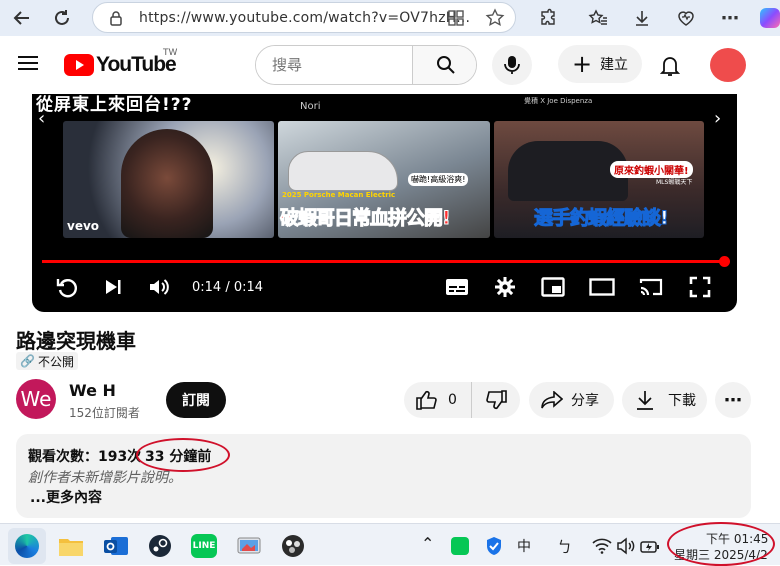 This screenshot has width=780, height=566. I want to click on show-hidden-icons: ⌃, so click(427, 543).